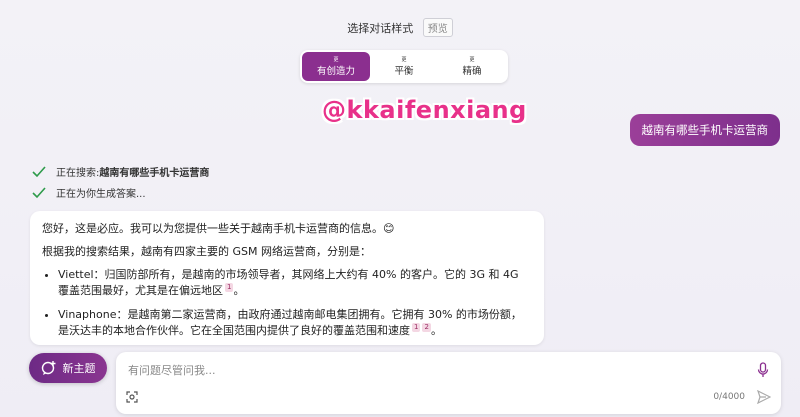  I want to click on send-icon, so click(764, 397).